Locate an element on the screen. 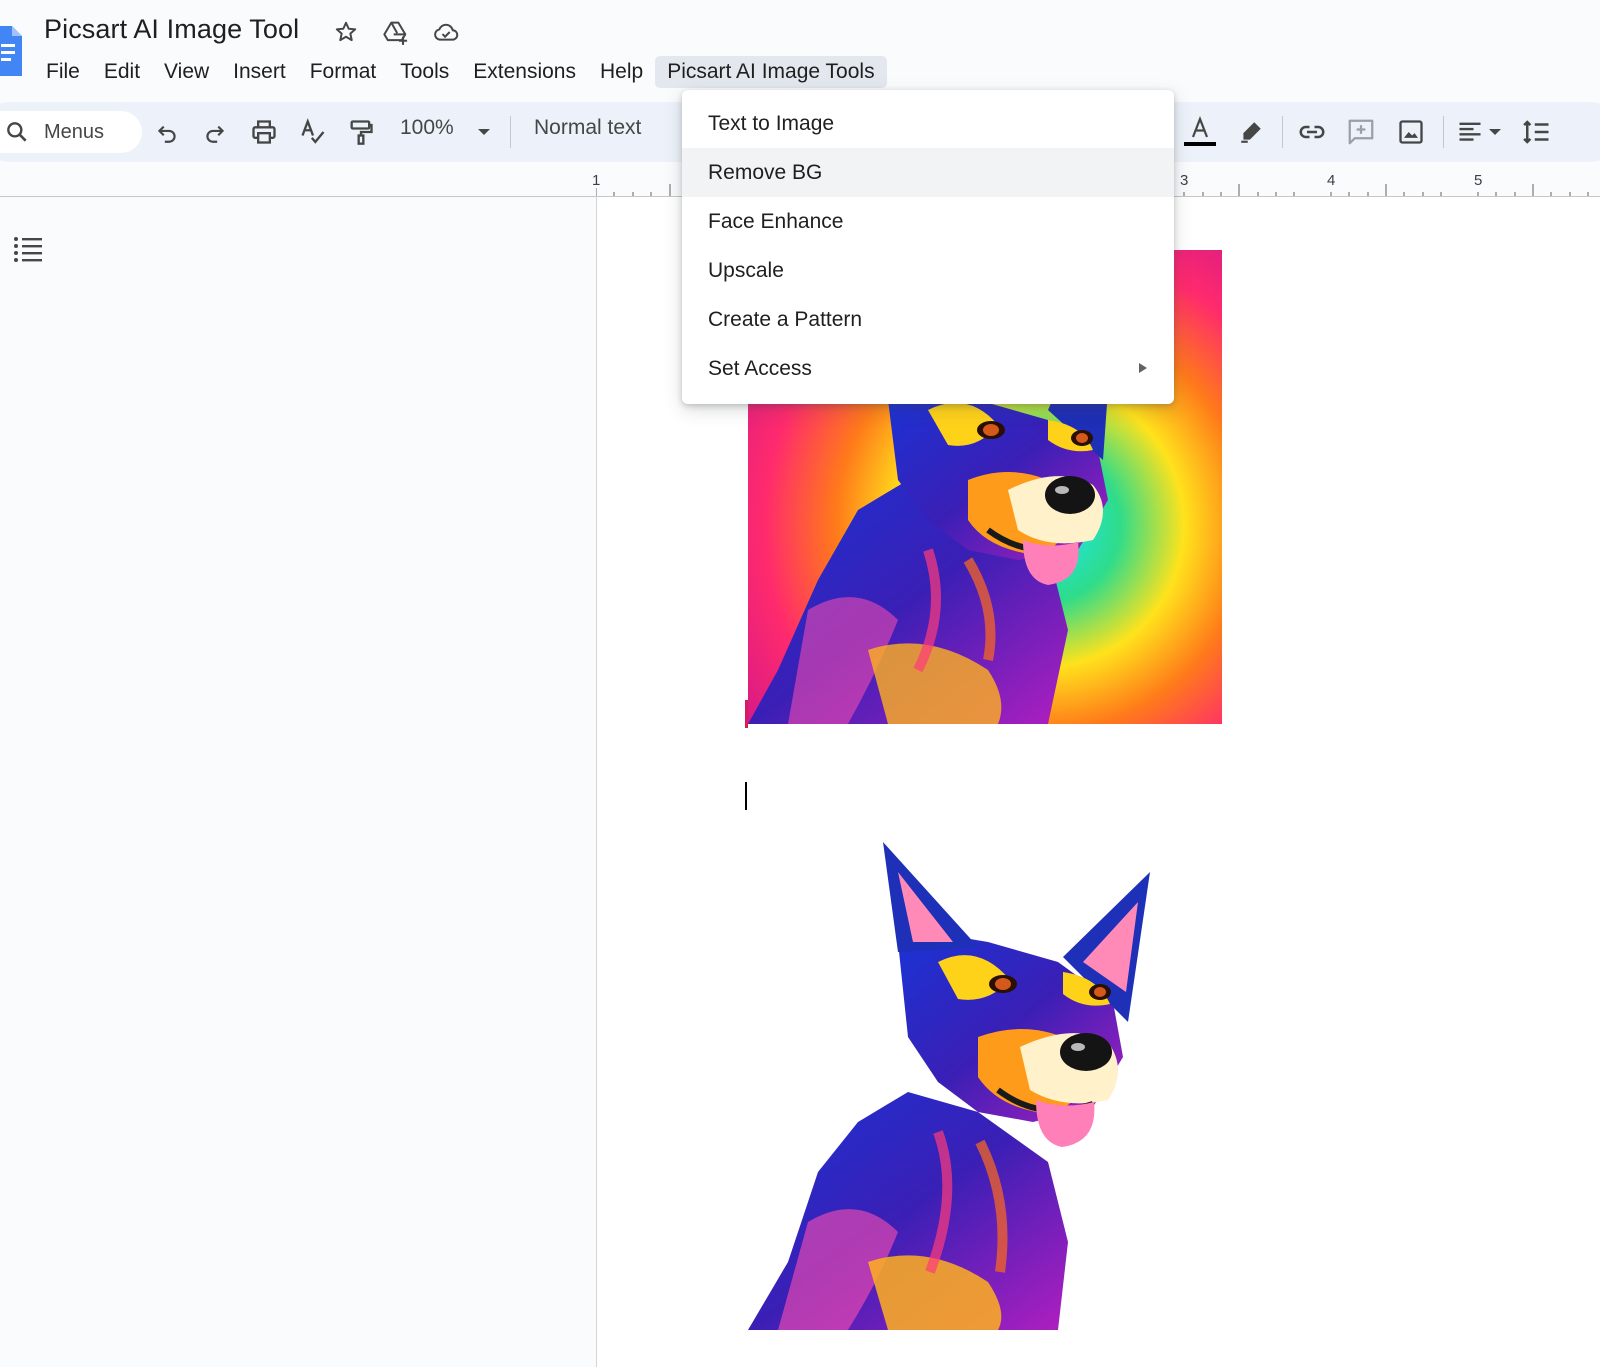  search-icon is located at coordinates (17, 132).